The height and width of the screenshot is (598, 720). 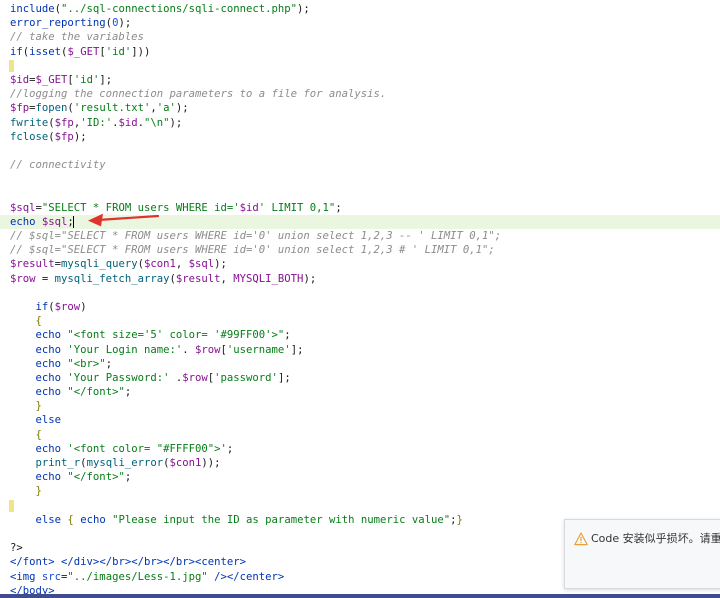 I want to click on code-line: echo '<font color= "#FFFF00">';, so click(x=360, y=449).